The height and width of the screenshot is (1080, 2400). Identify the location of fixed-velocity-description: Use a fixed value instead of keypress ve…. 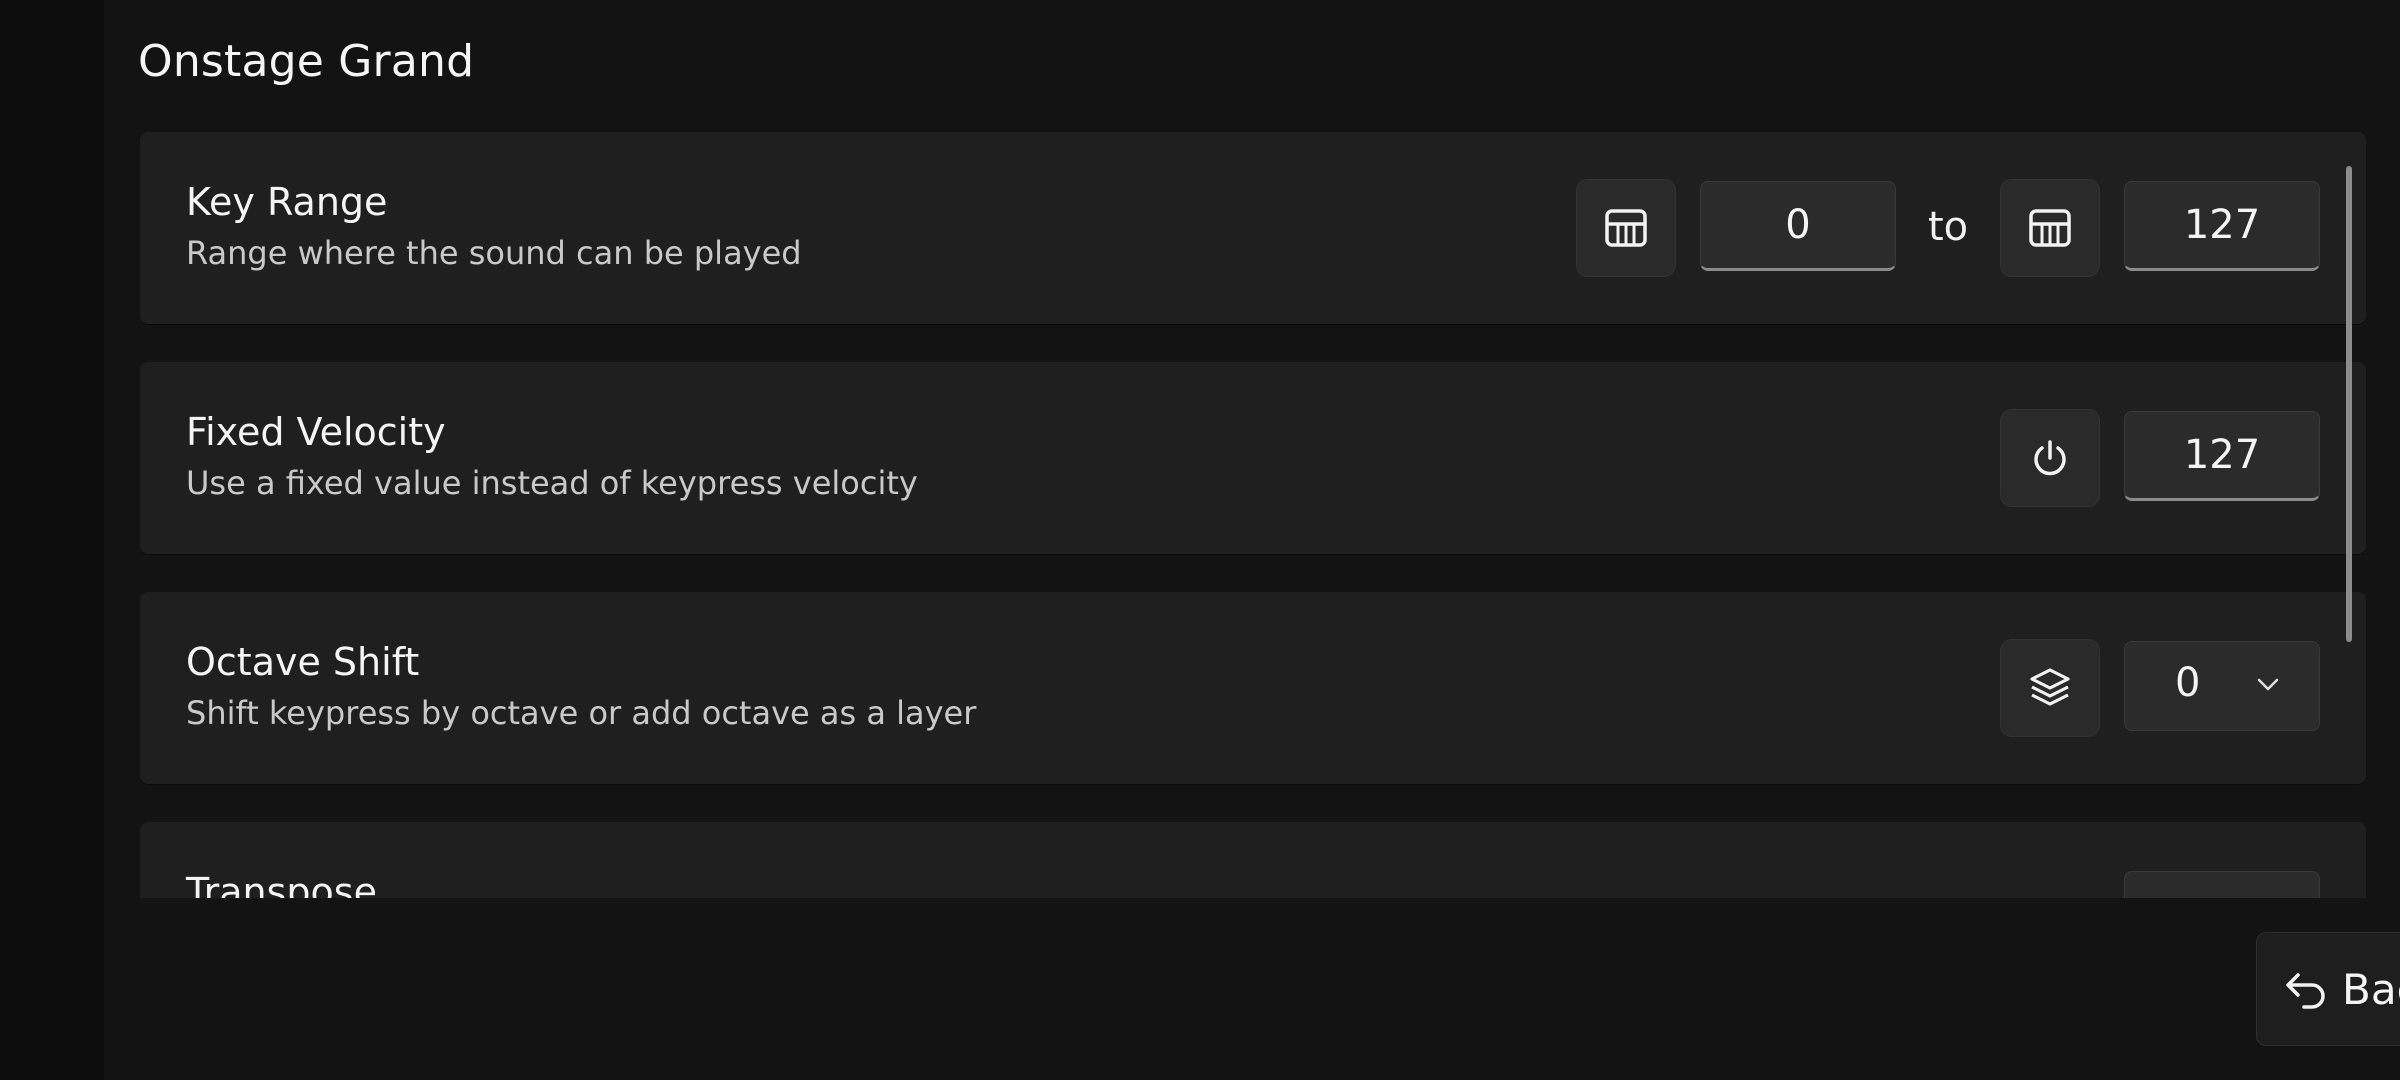
(552, 483).